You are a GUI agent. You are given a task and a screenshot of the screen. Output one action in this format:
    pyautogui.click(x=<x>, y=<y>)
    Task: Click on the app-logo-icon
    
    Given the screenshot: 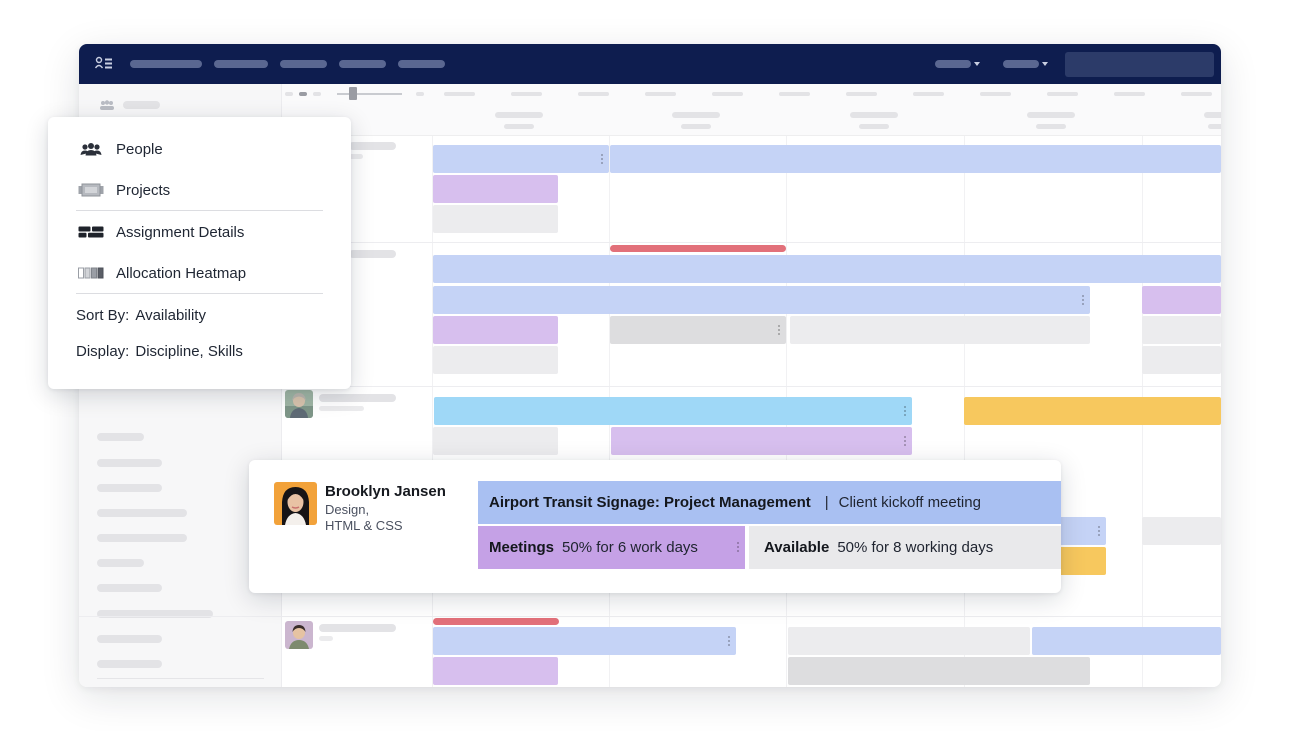 What is the action you would take?
    pyautogui.click(x=104, y=64)
    